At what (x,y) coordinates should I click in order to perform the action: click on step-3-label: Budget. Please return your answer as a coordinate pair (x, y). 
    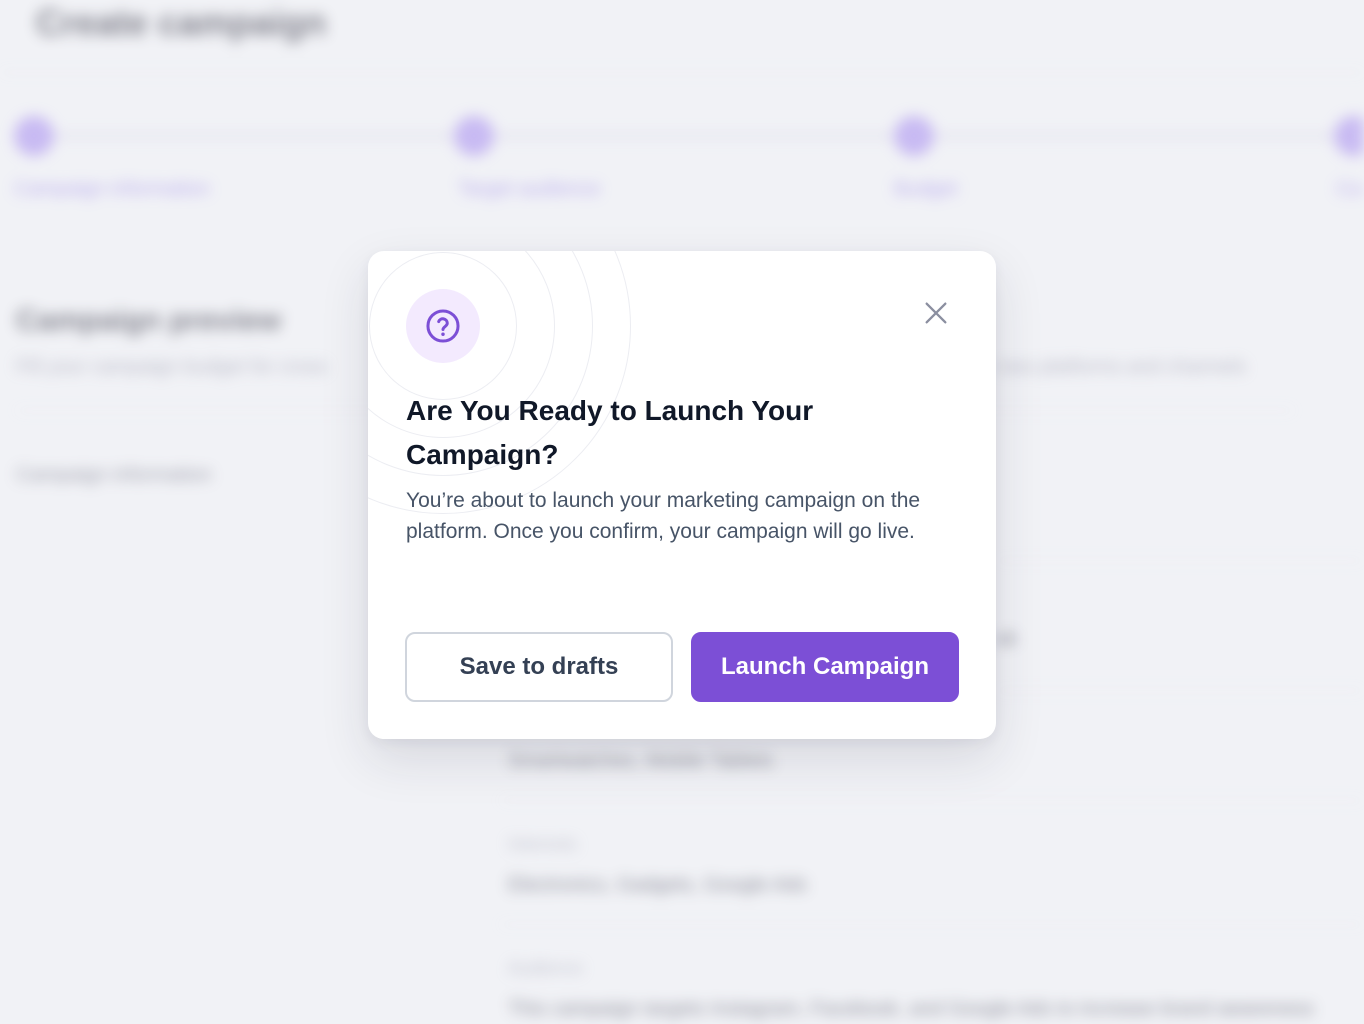
    Looking at the image, I should click on (926, 189).